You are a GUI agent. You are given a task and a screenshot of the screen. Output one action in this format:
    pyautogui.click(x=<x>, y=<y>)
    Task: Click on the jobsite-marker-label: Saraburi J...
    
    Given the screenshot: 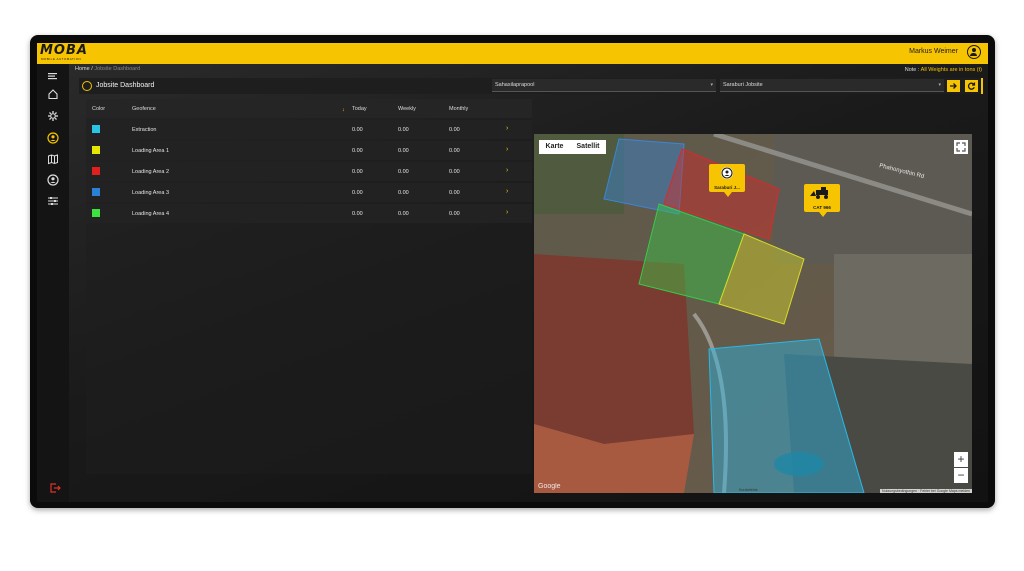 What is the action you would take?
    pyautogui.click(x=727, y=187)
    